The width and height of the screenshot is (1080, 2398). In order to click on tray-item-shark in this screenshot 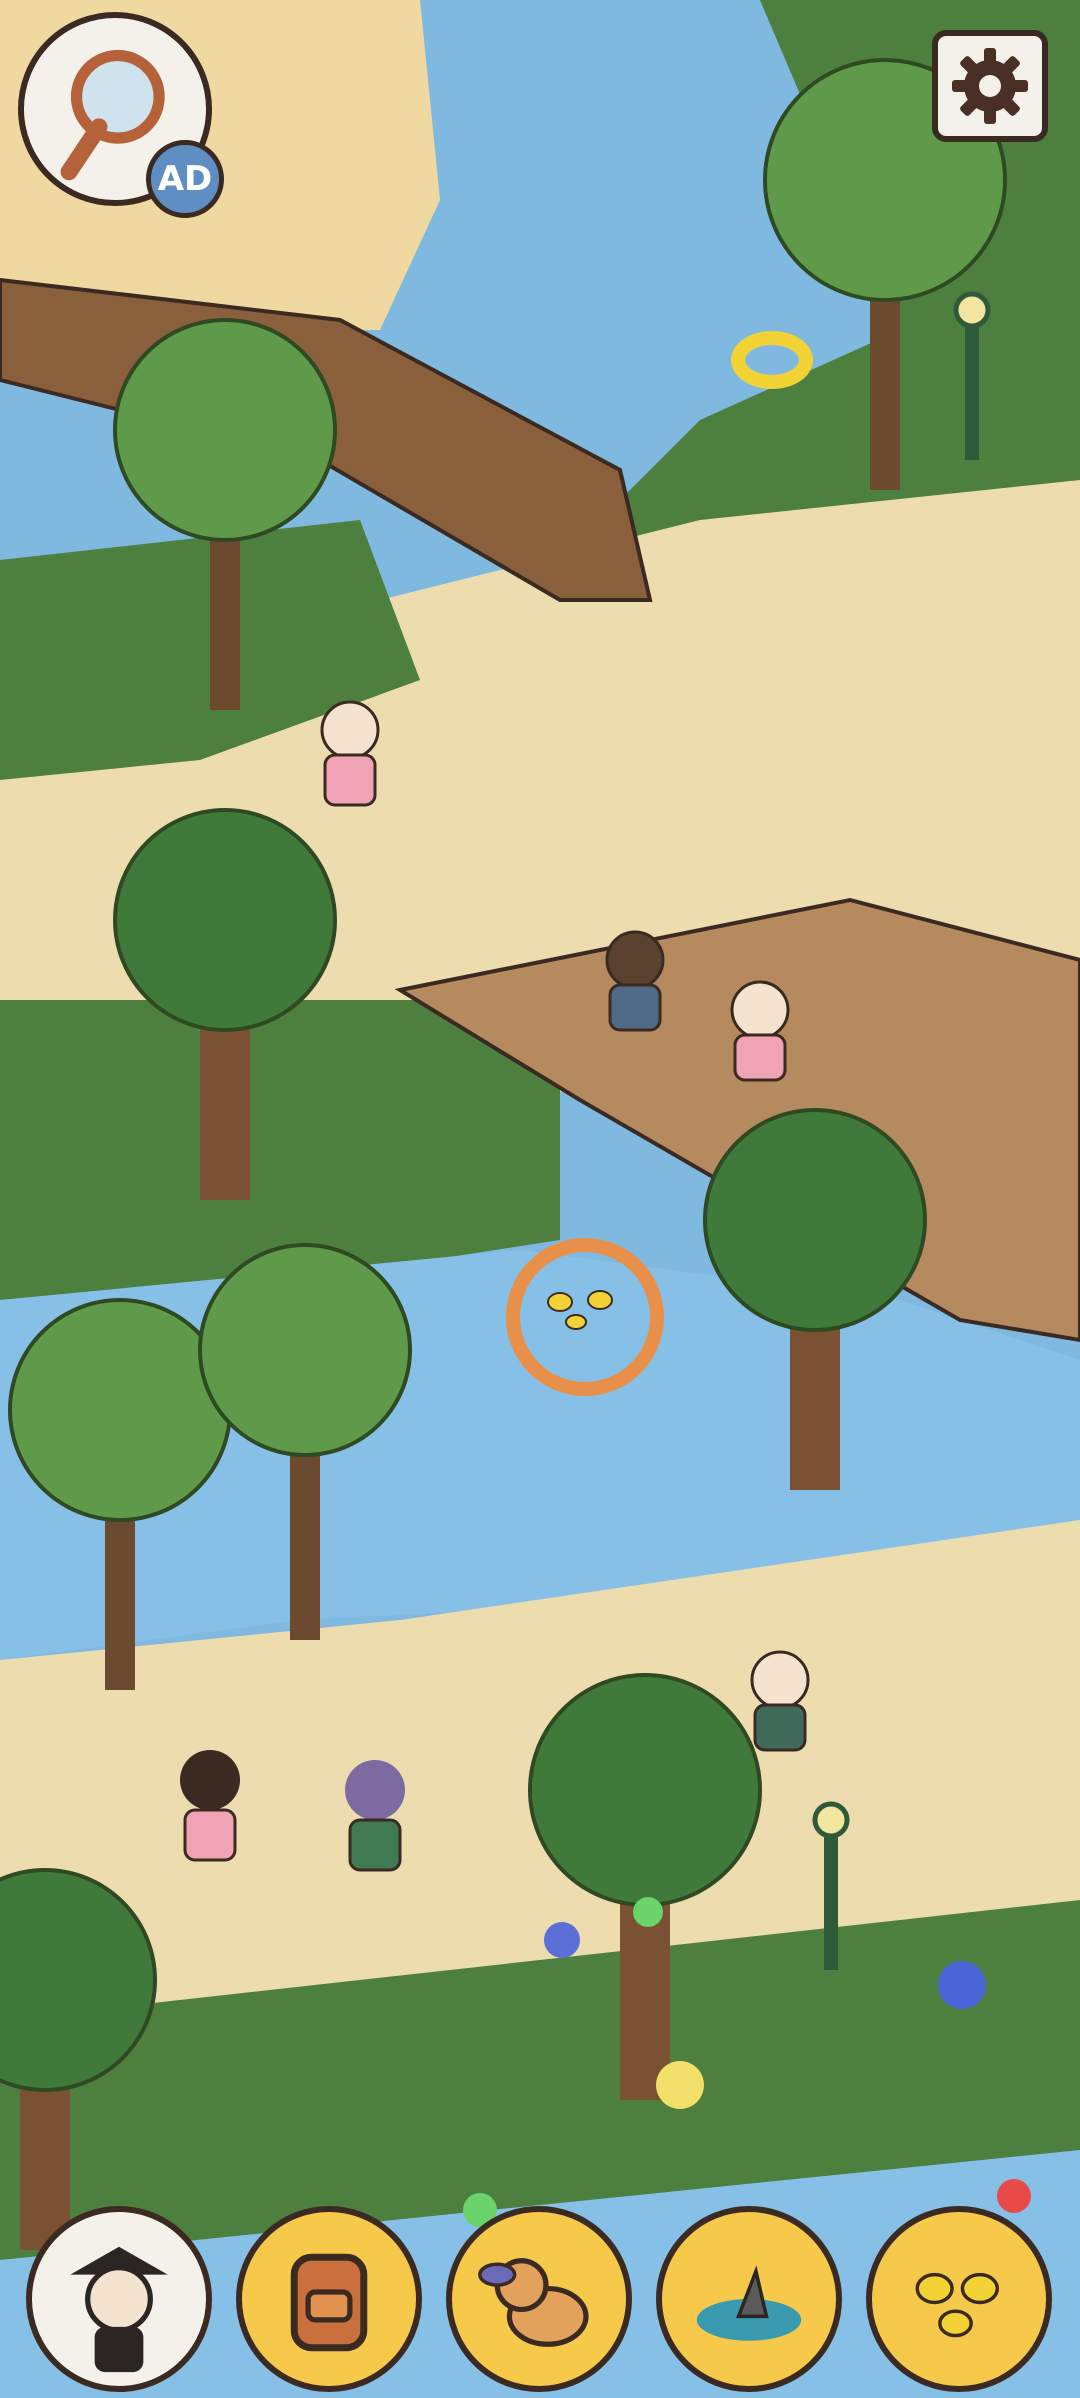, I will do `click(749, 2299)`.